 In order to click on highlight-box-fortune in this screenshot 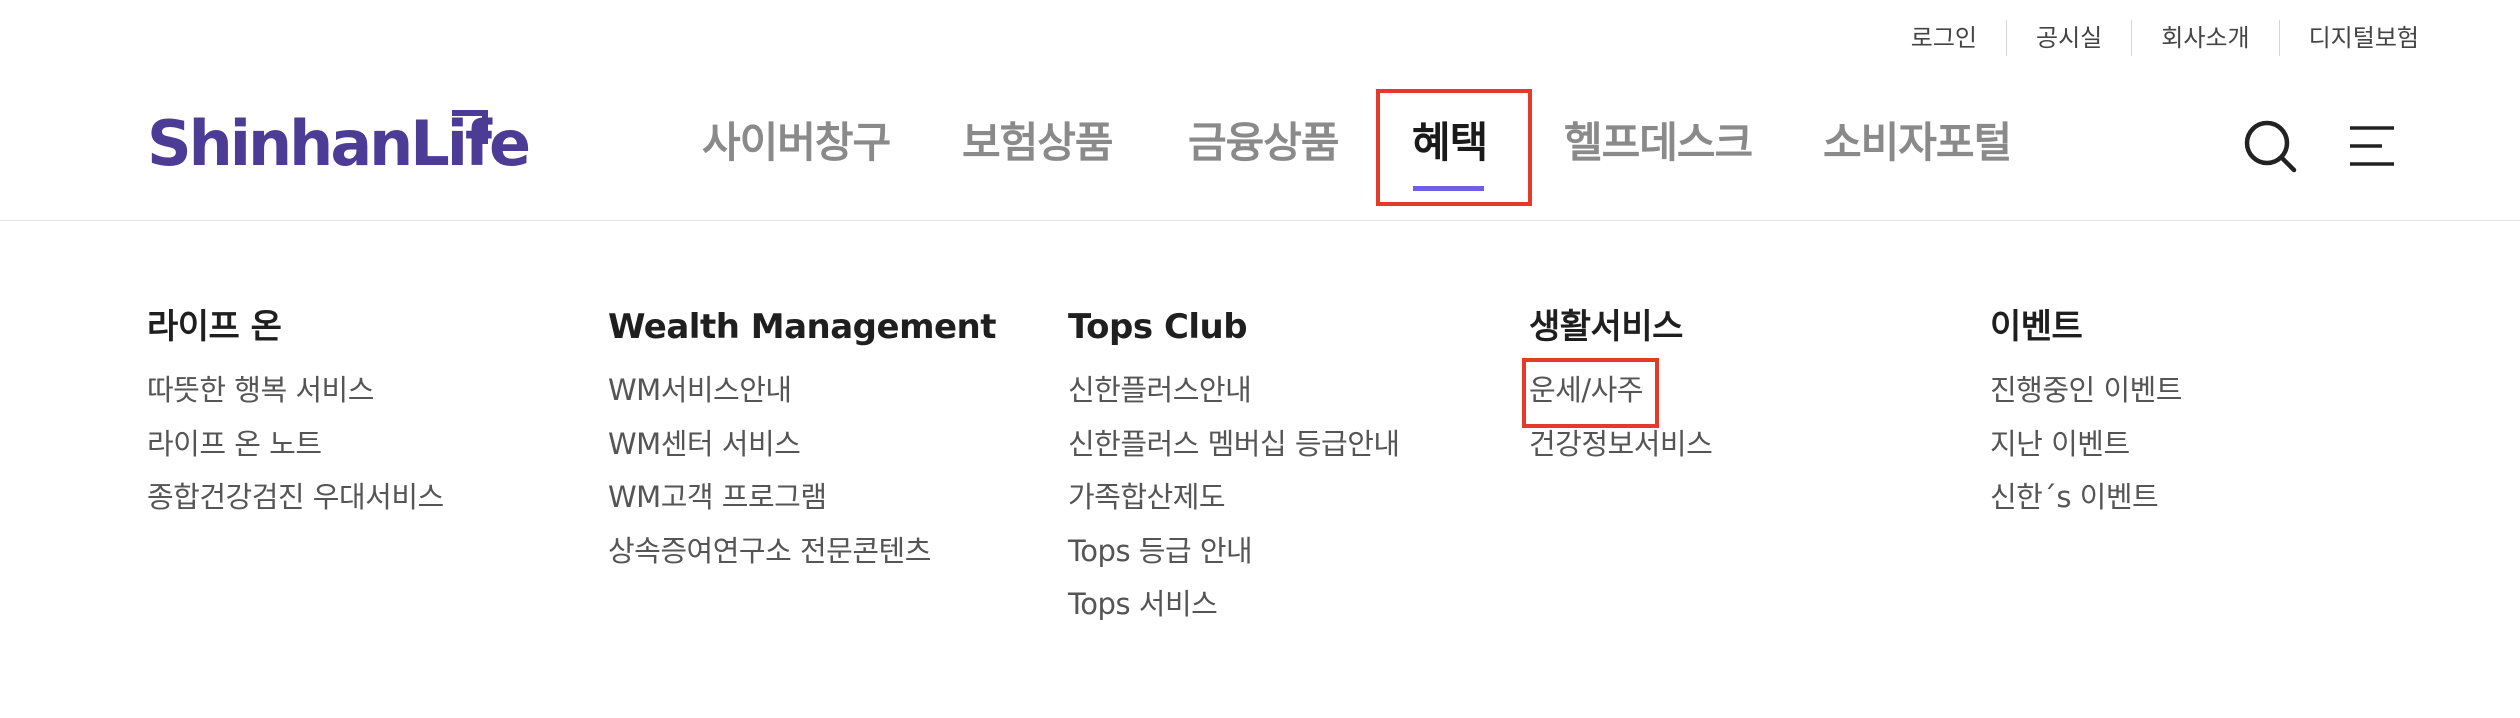, I will do `click(1590, 393)`.